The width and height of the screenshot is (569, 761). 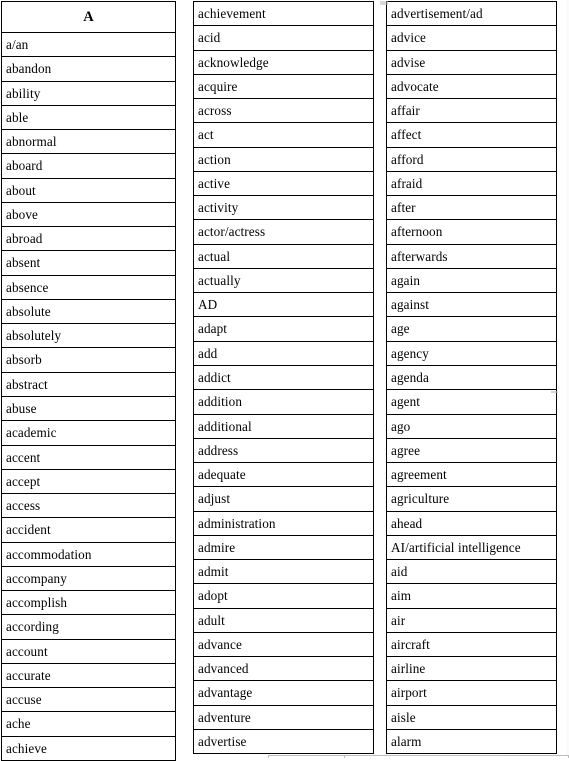 What do you see at coordinates (88, 142) in the screenshot?
I see `word-cell: abnormal` at bounding box center [88, 142].